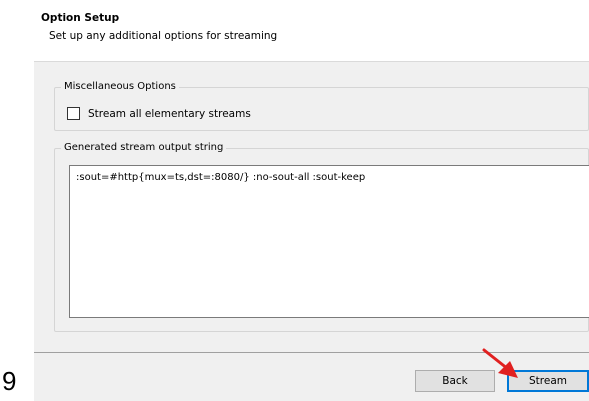 This screenshot has width=589, height=401. What do you see at coordinates (73, 113) in the screenshot?
I see `stream-all-checkbox` at bounding box center [73, 113].